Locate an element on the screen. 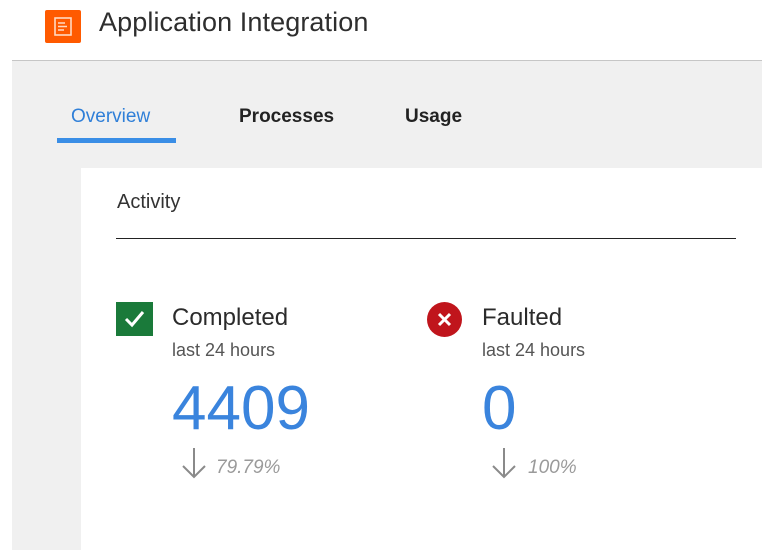 This screenshot has width=762, height=550. app-header: Application Integration is located at coordinates (381, 30).